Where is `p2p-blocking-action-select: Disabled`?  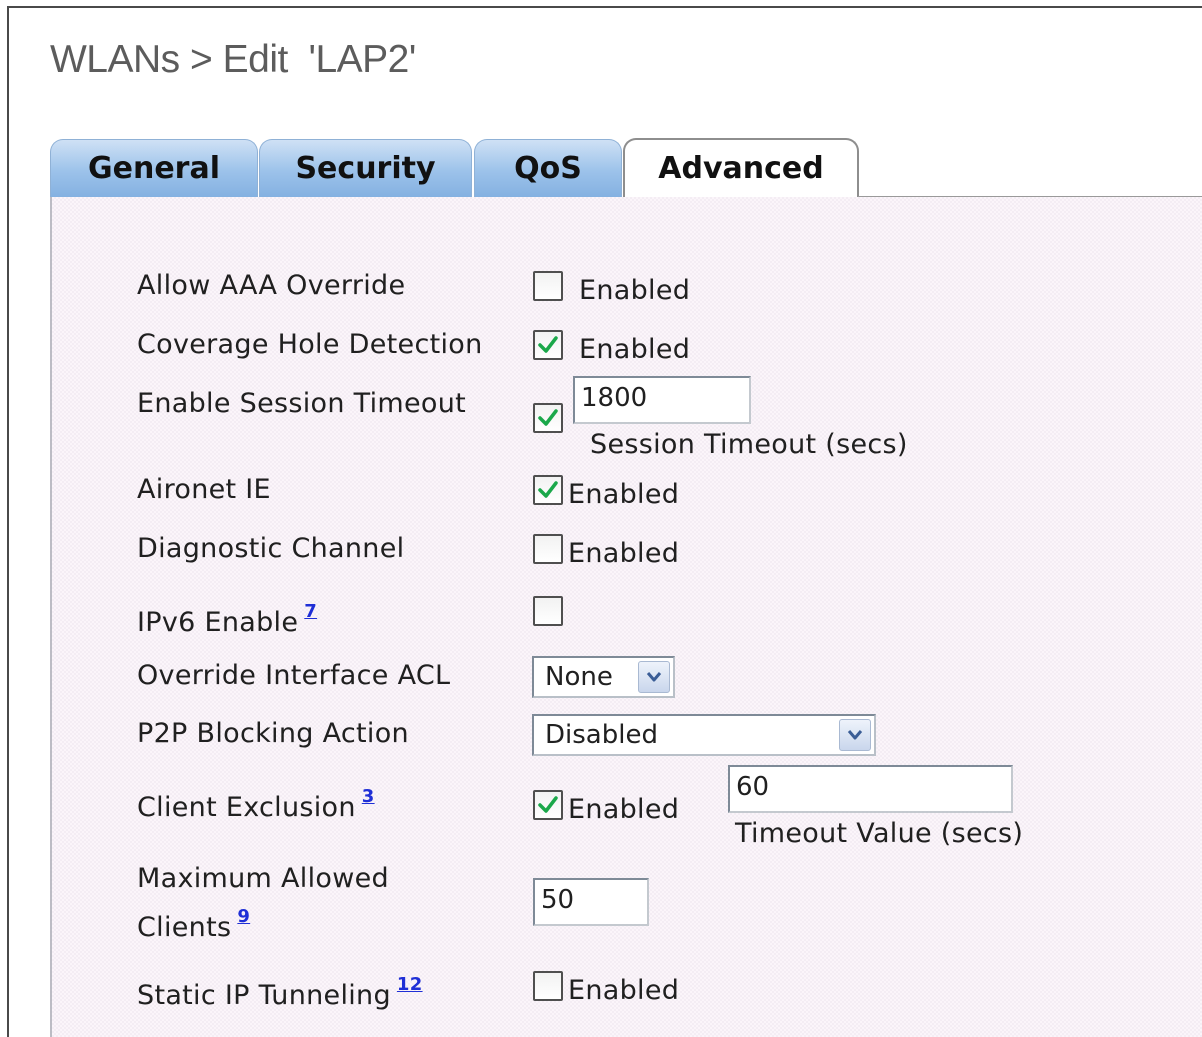
p2p-blocking-action-select: Disabled is located at coordinates (704, 735).